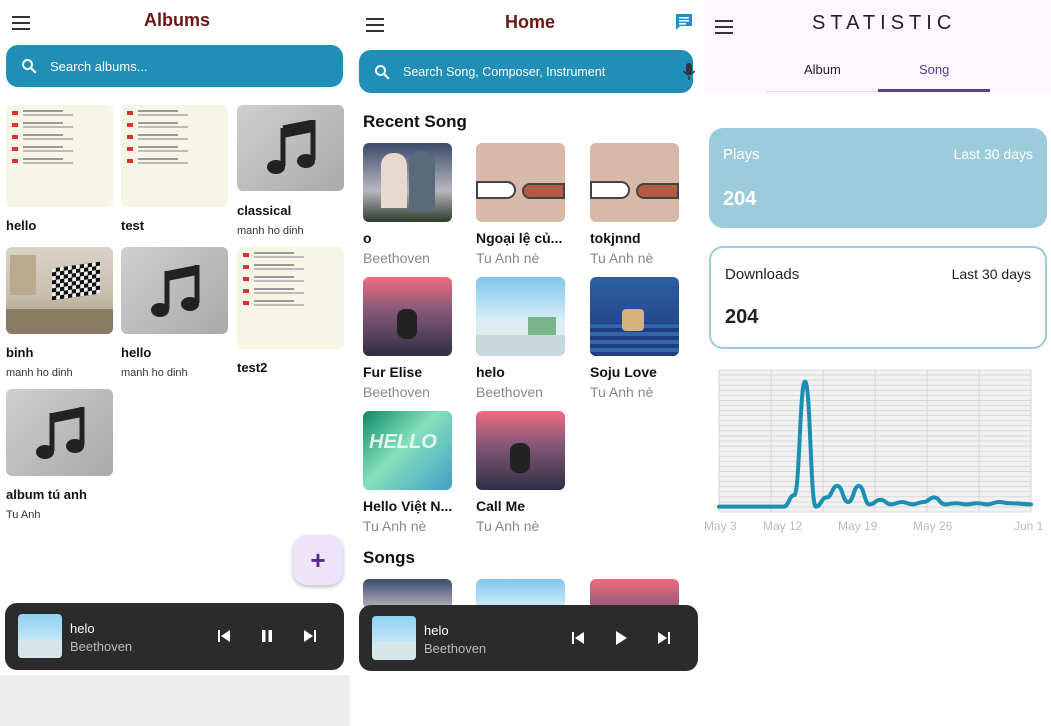 Image resolution: width=1051 pixels, height=726 pixels. What do you see at coordinates (993, 154) in the screenshot?
I see `plays-period: Last 30 days` at bounding box center [993, 154].